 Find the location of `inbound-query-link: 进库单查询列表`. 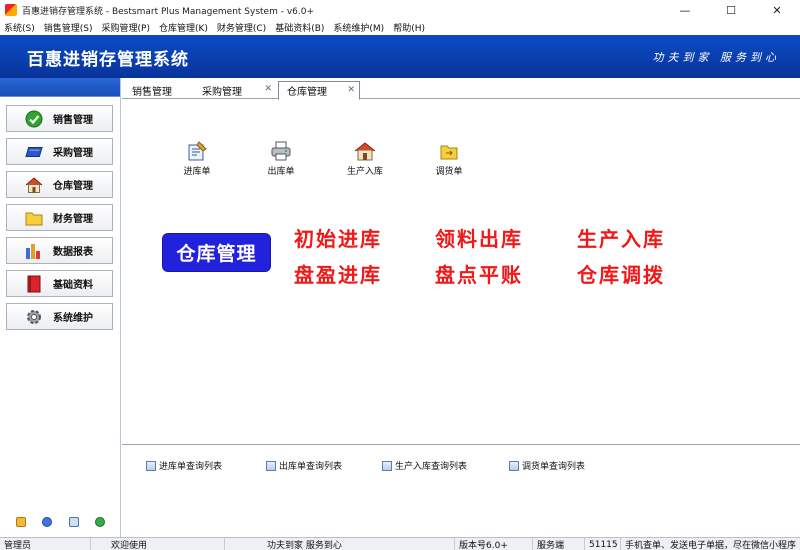

inbound-query-link: 进库单查询列表 is located at coordinates (184, 465).